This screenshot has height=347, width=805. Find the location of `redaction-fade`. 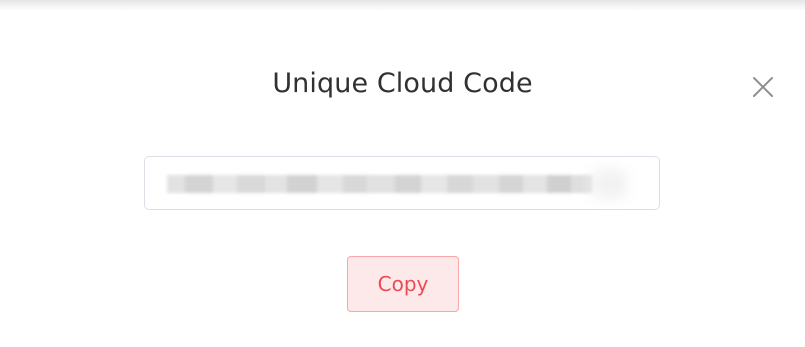

redaction-fade is located at coordinates (609, 184).